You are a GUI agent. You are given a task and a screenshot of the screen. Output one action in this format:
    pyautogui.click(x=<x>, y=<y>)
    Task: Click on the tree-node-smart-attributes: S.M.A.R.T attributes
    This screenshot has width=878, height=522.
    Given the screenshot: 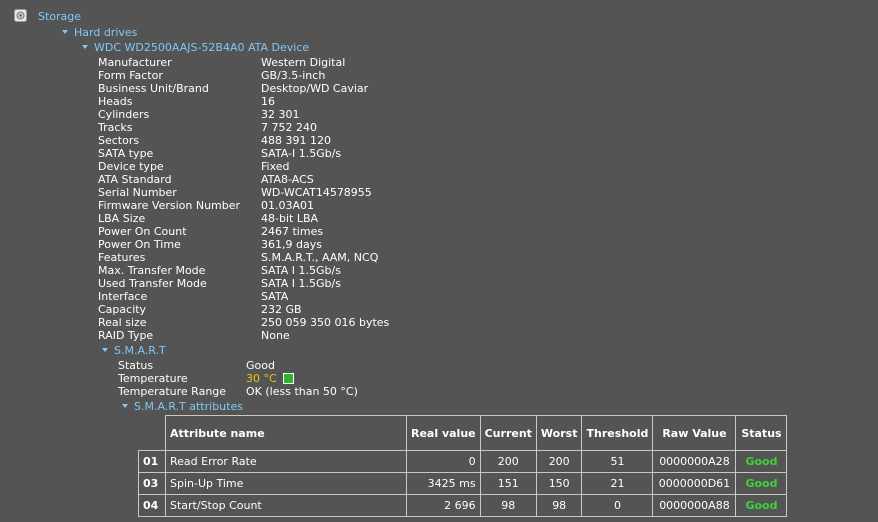 What is the action you would take?
    pyautogui.click(x=182, y=406)
    